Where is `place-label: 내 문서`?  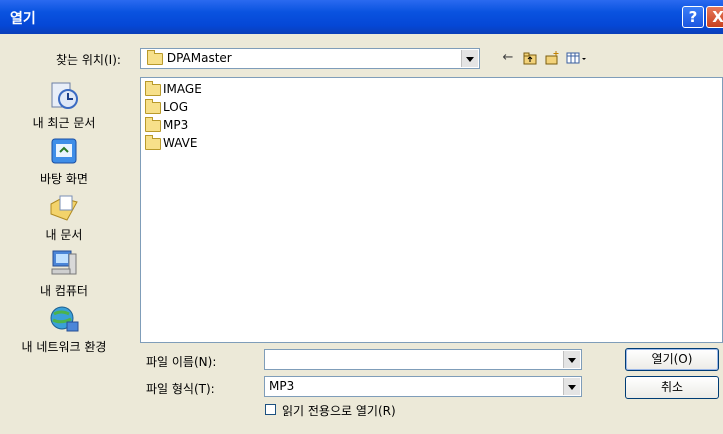
place-label: 내 문서 is located at coordinates (64, 235).